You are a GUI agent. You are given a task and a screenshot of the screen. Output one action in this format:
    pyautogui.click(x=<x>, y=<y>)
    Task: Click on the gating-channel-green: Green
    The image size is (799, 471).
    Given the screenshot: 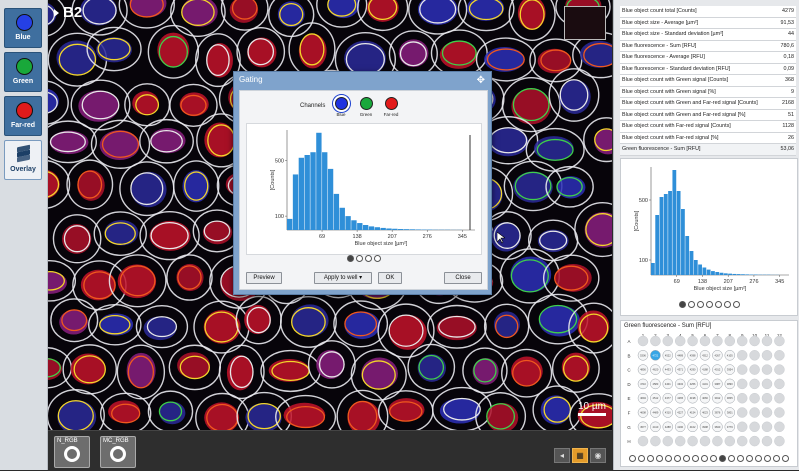 What is the action you would take?
    pyautogui.click(x=366, y=107)
    